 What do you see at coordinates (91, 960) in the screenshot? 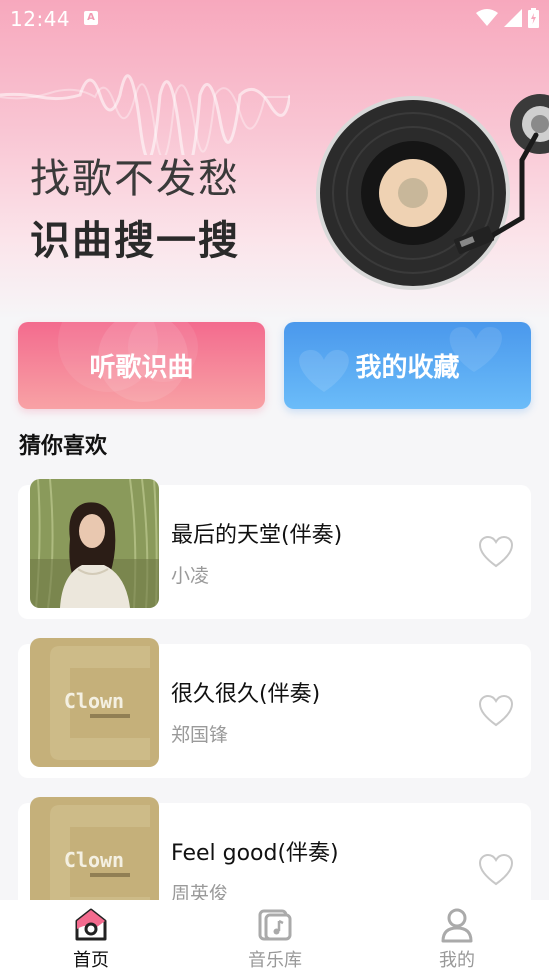
I see `tab-label: 首页` at bounding box center [91, 960].